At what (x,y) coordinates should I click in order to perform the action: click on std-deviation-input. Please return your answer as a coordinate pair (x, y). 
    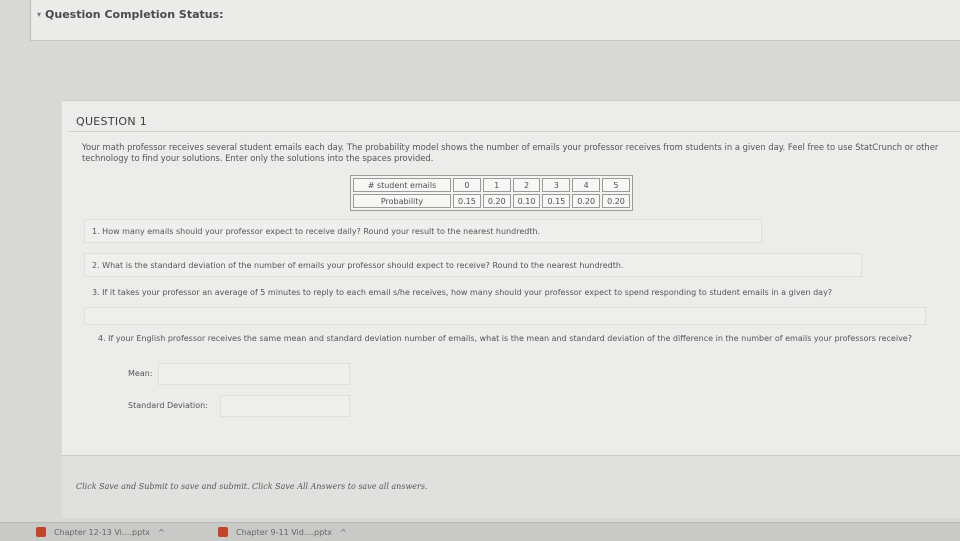
    Looking at the image, I should click on (285, 406).